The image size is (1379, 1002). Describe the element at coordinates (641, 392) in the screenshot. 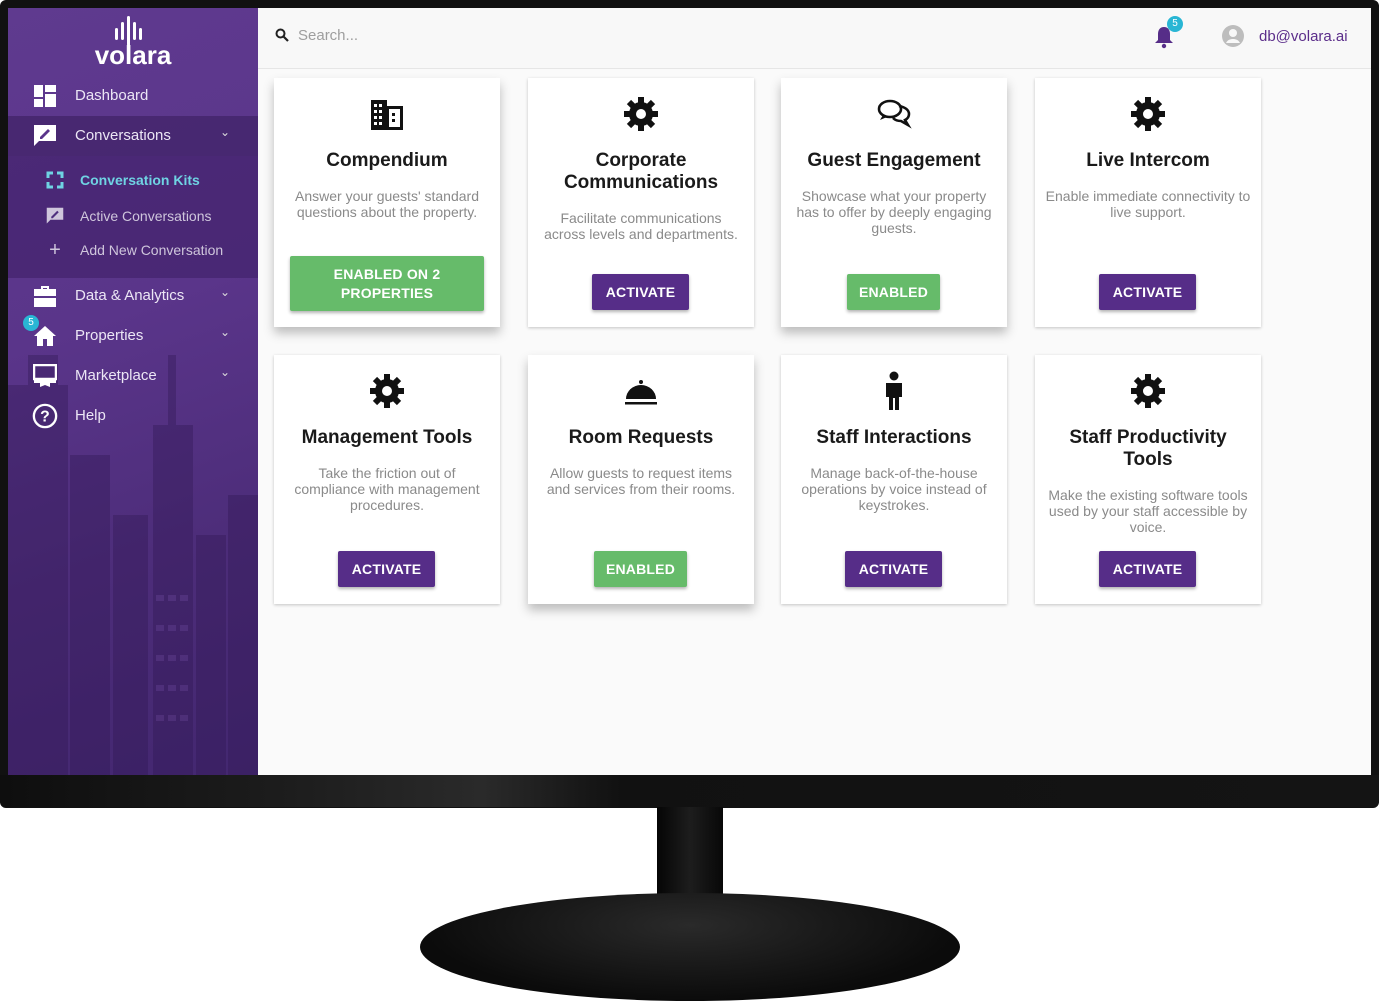

I see `service-bell-icon` at that location.